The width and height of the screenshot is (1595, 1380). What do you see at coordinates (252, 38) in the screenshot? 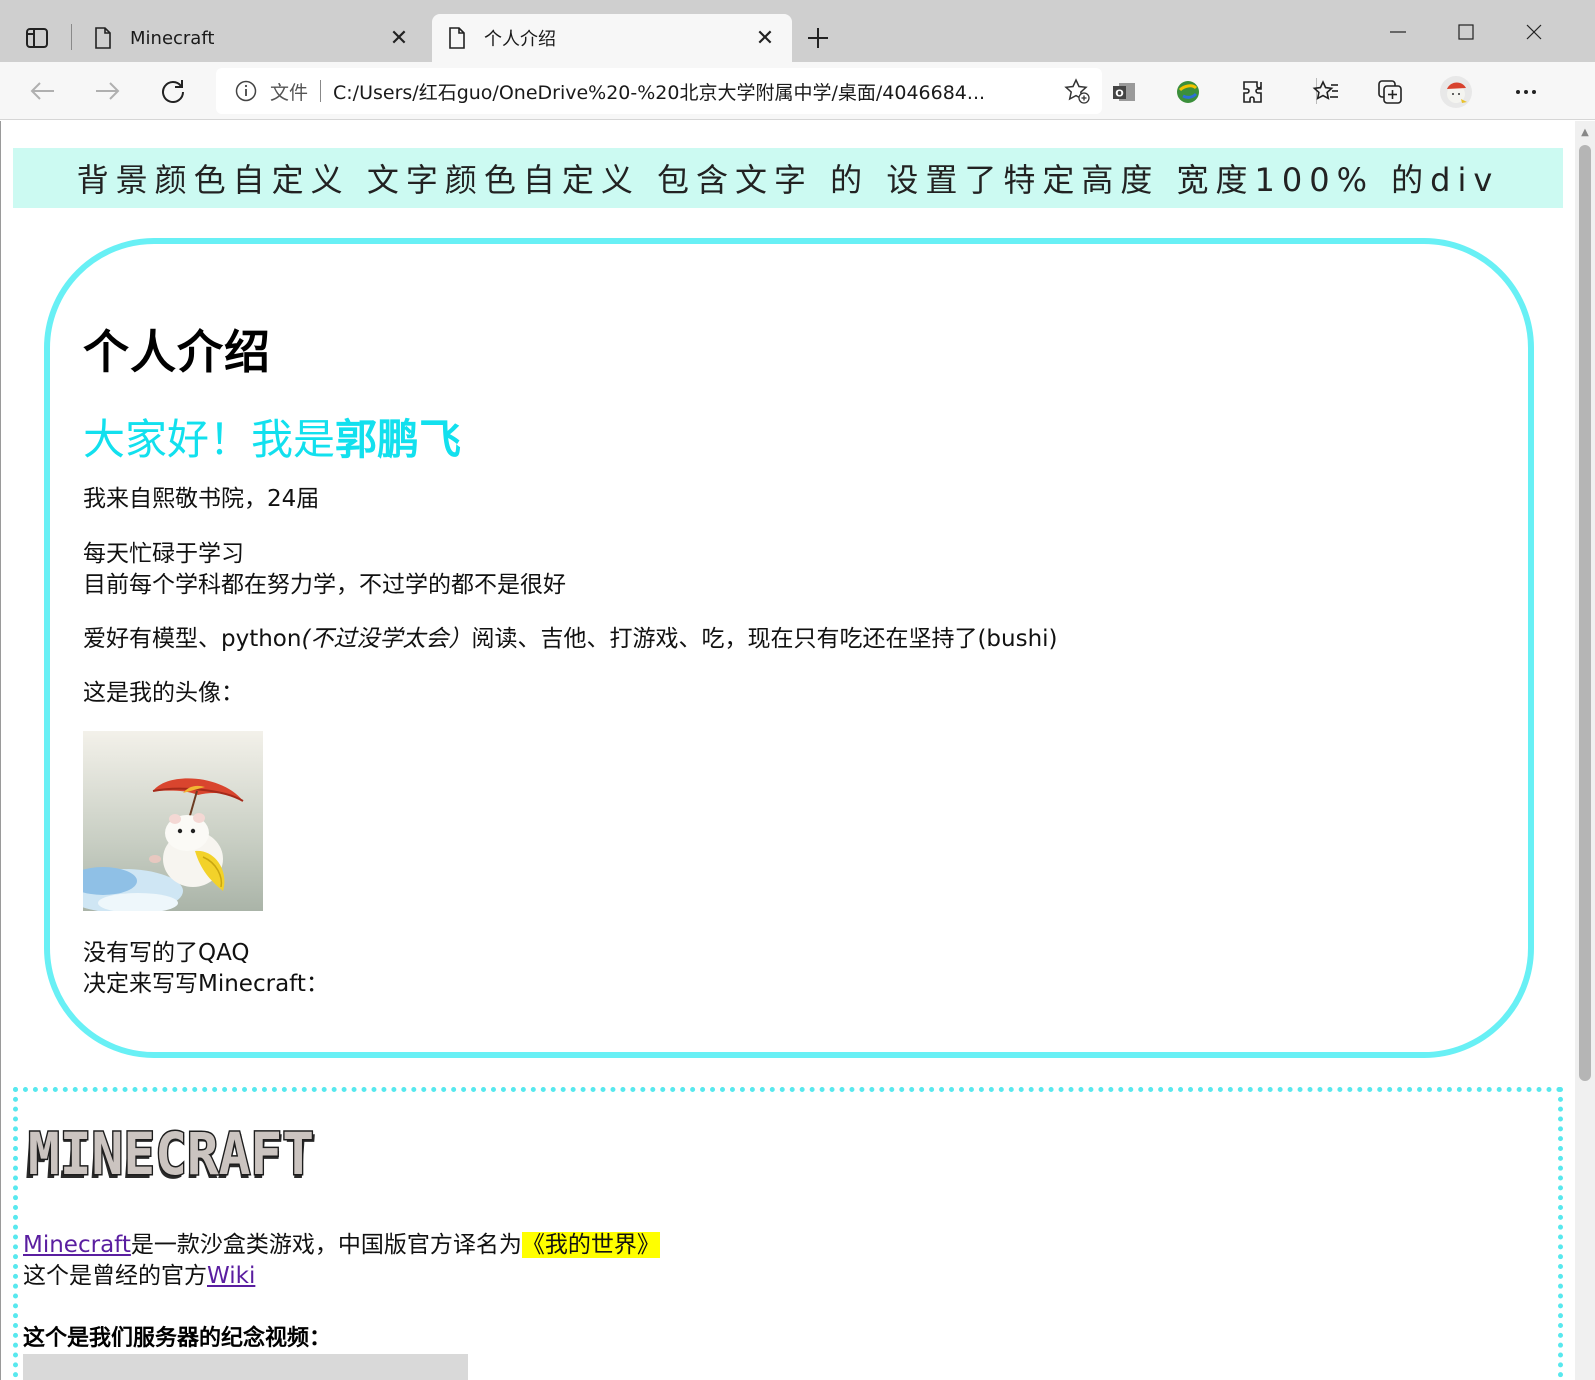
I see `tab-minecraft: Minecraft ✕` at bounding box center [252, 38].